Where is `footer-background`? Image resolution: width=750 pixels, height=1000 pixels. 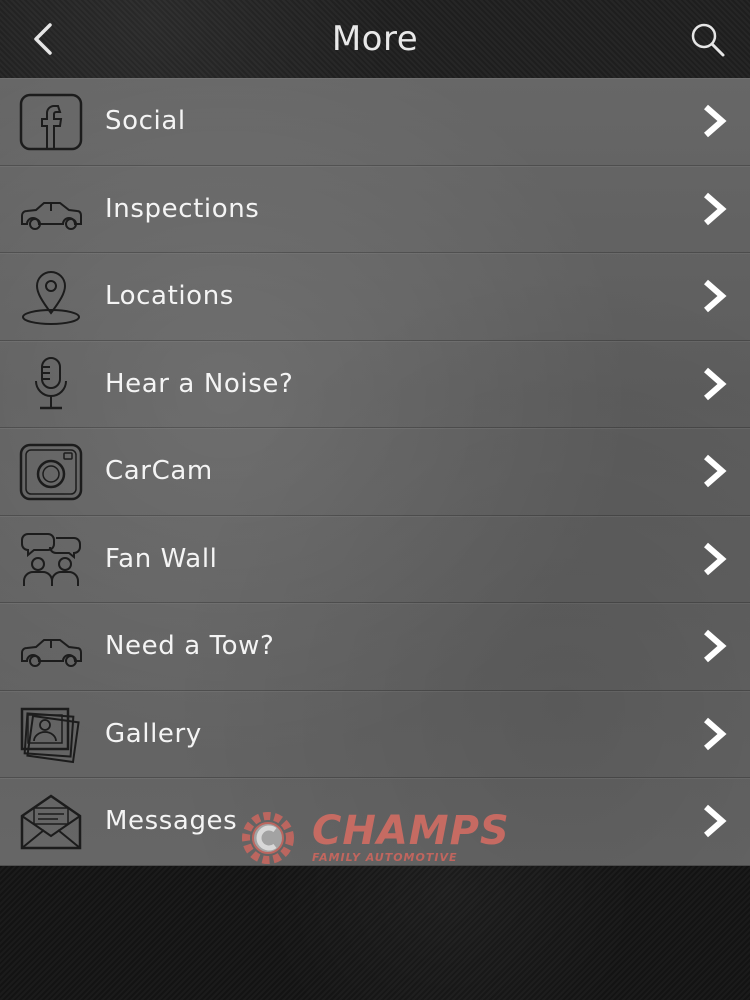
footer-background is located at coordinates (375, 933).